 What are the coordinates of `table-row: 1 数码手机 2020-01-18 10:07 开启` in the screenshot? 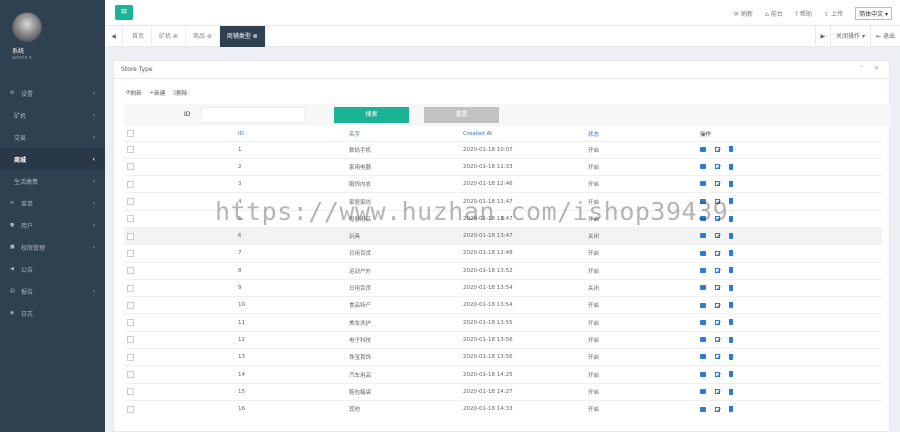 It's located at (503, 149).